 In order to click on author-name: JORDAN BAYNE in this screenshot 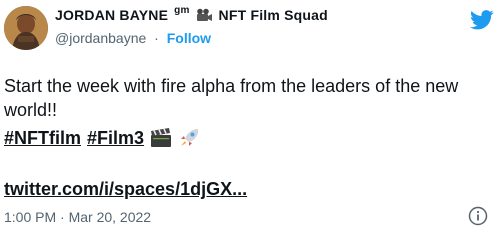, I will do `click(111, 15)`.